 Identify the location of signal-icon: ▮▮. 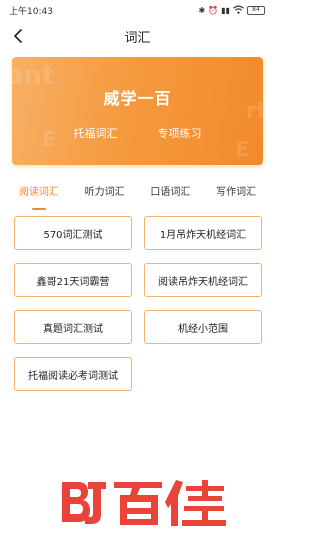
(225, 10).